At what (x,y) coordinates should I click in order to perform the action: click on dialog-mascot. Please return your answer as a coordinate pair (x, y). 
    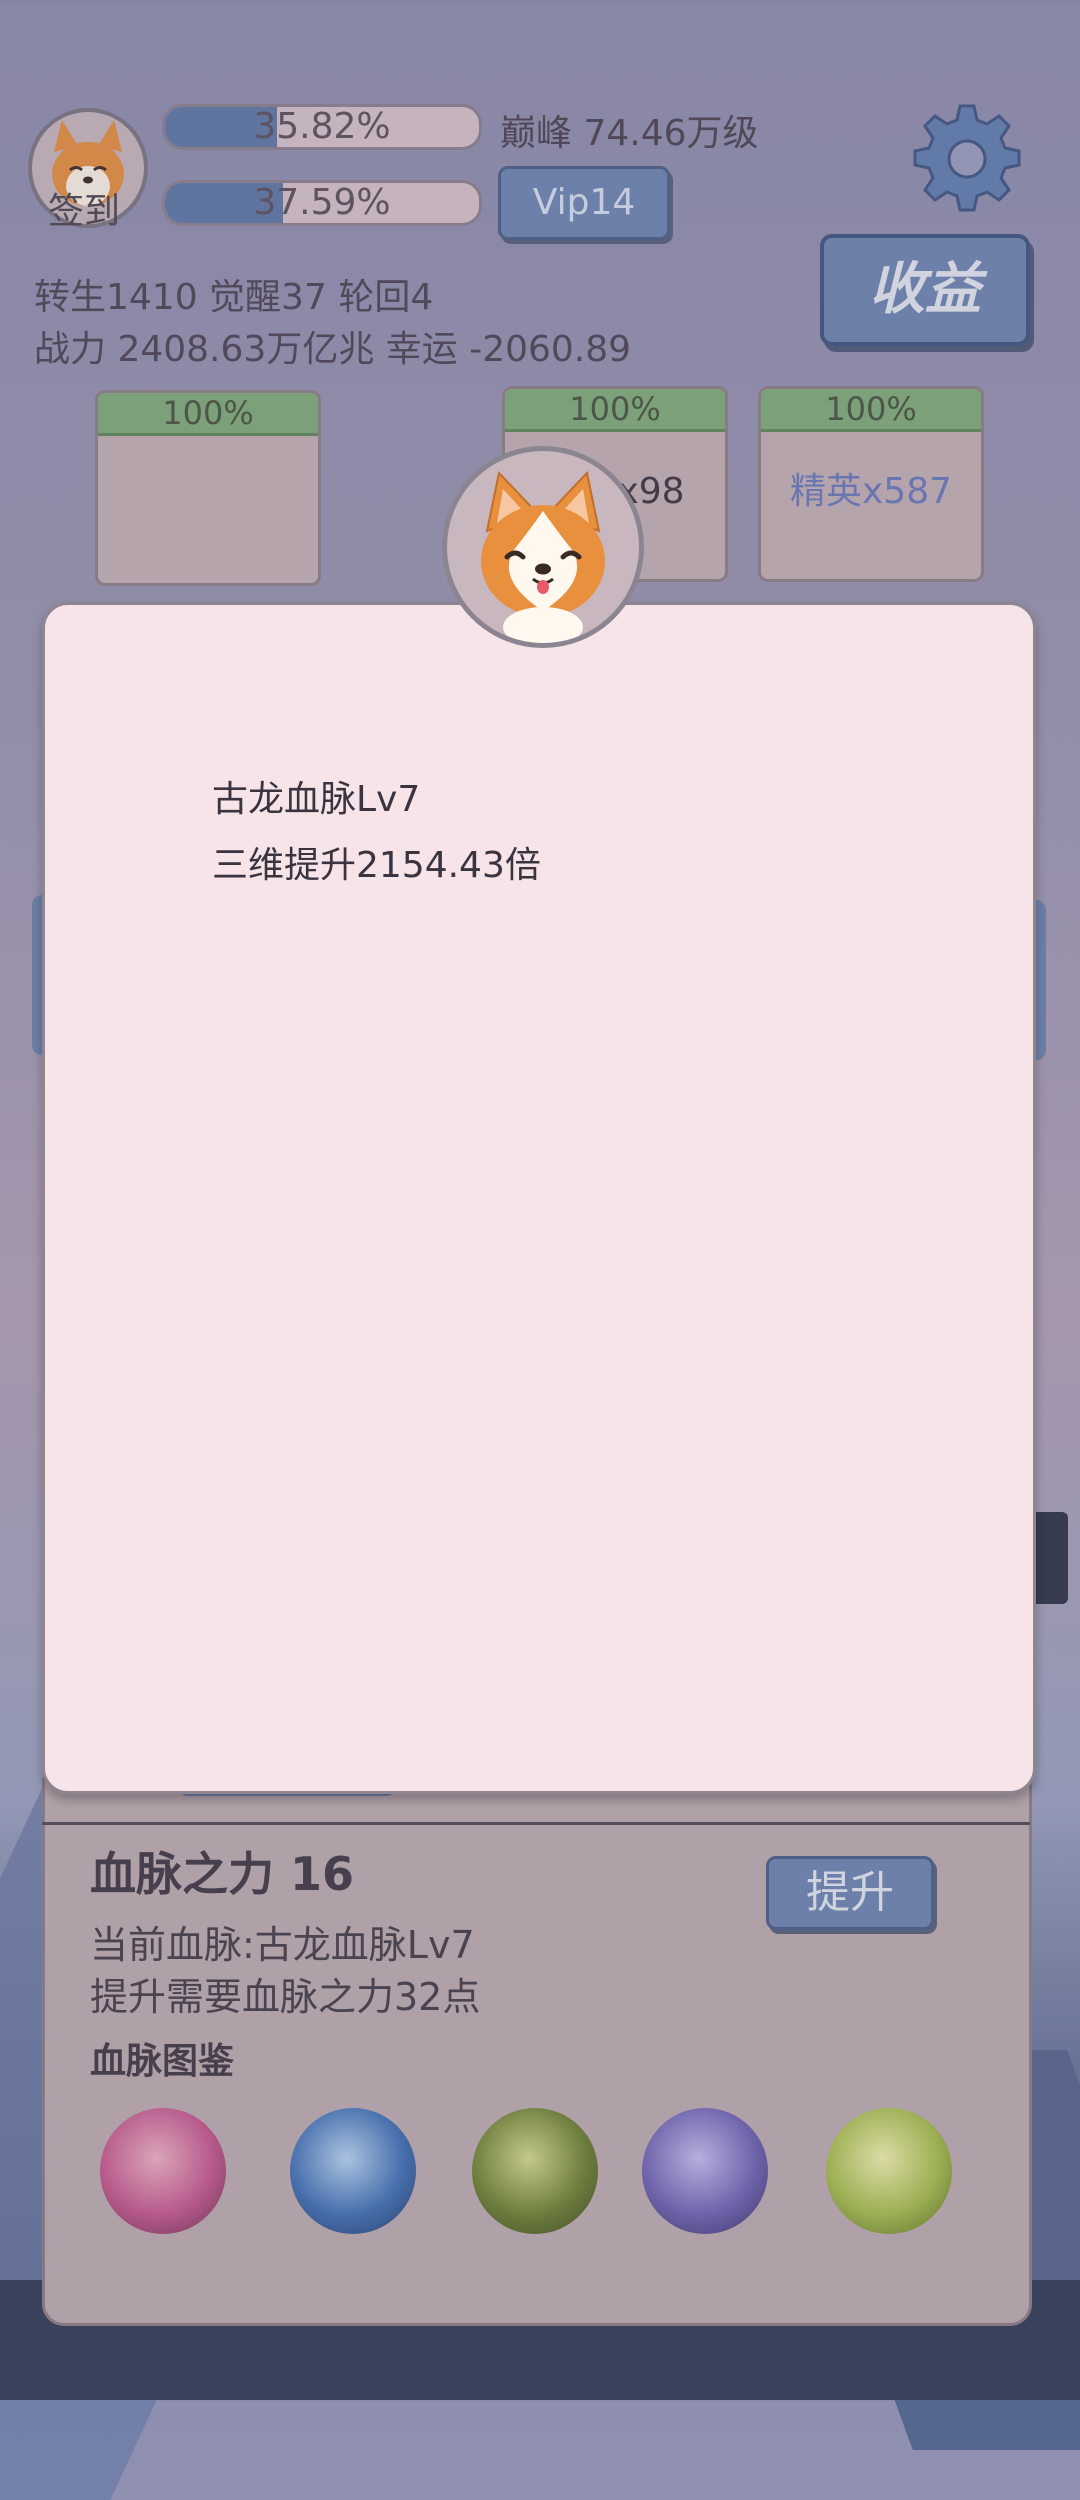
    Looking at the image, I should click on (543, 547).